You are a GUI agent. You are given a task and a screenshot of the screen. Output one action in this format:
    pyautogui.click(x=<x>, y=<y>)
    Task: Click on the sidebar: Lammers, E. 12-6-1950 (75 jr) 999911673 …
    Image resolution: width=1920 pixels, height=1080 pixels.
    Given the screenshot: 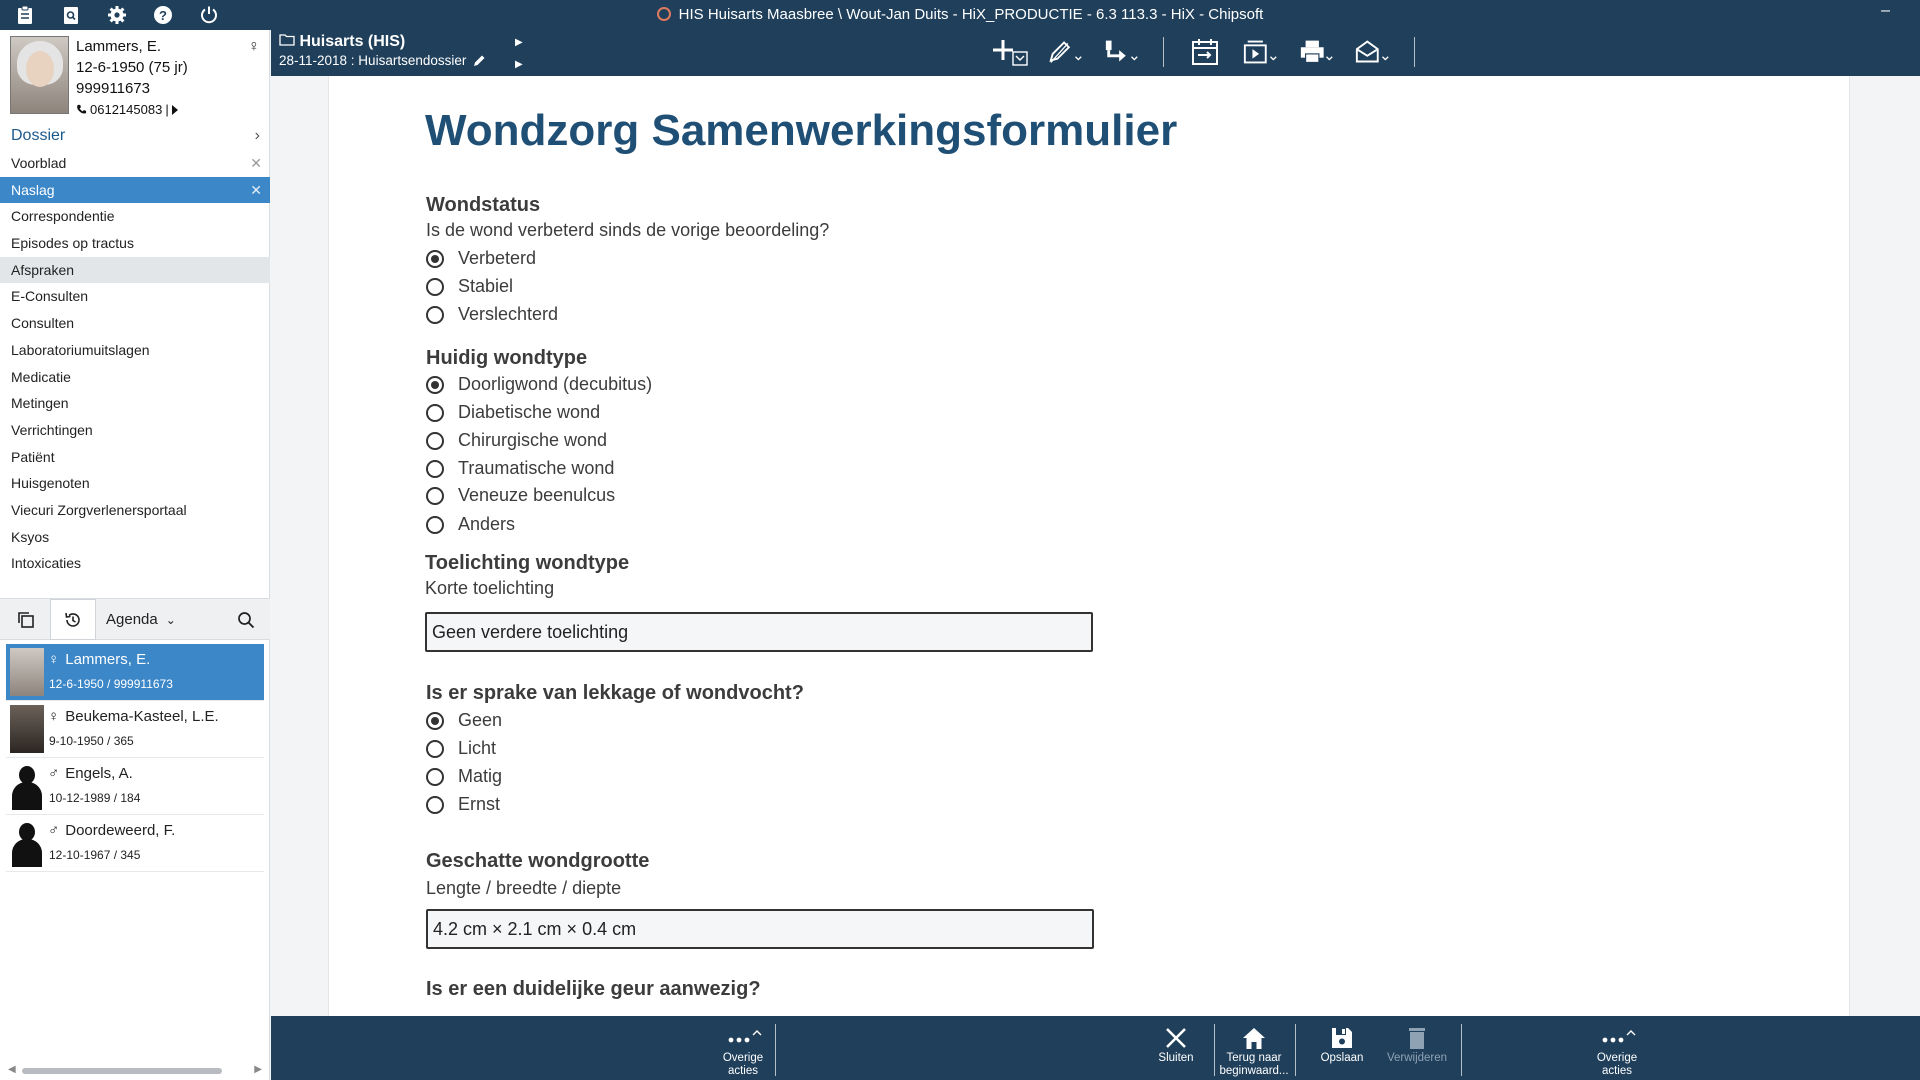 What is the action you would take?
    pyautogui.click(x=135, y=555)
    